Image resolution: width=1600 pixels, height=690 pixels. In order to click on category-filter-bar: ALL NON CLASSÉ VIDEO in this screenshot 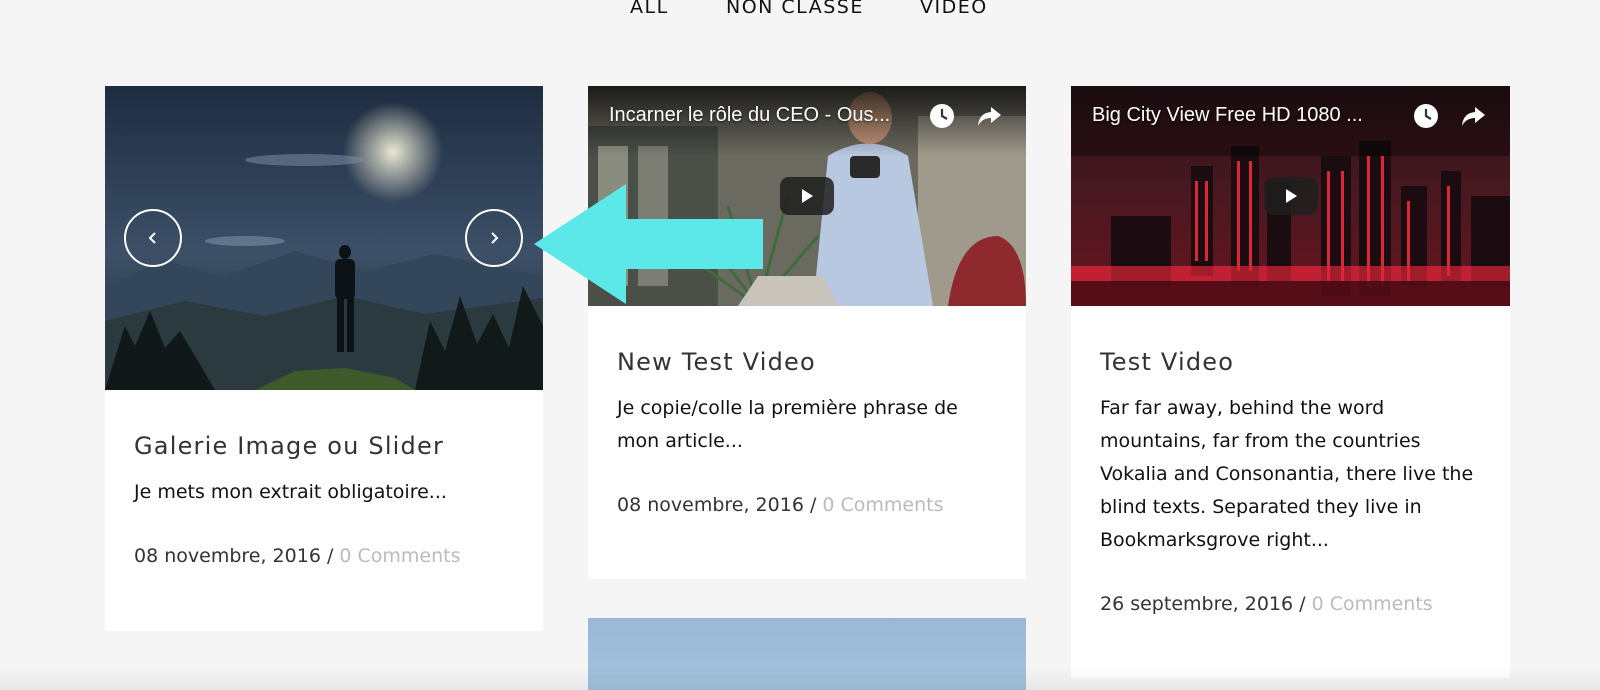, I will do `click(800, 13)`.